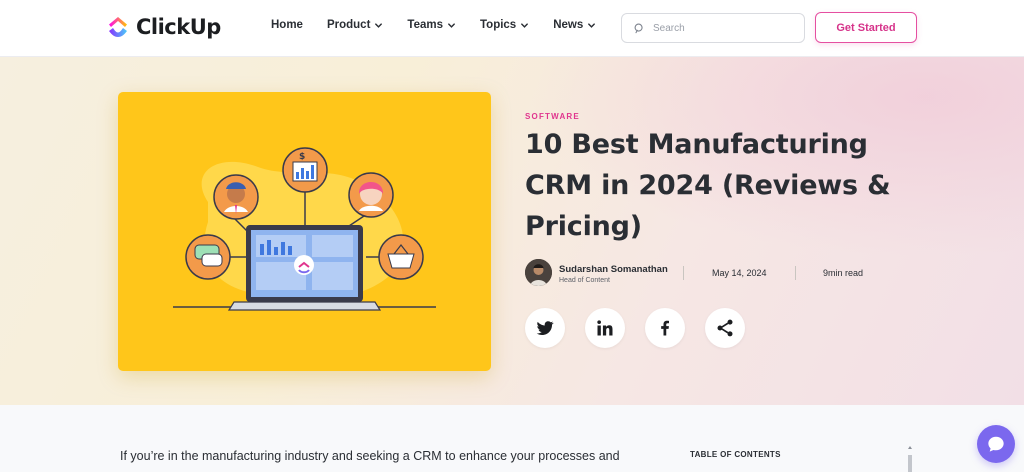 The height and width of the screenshot is (472, 1024). Describe the element at coordinates (498, 25) in the screenshot. I see `menu-item-label: Topics` at that location.